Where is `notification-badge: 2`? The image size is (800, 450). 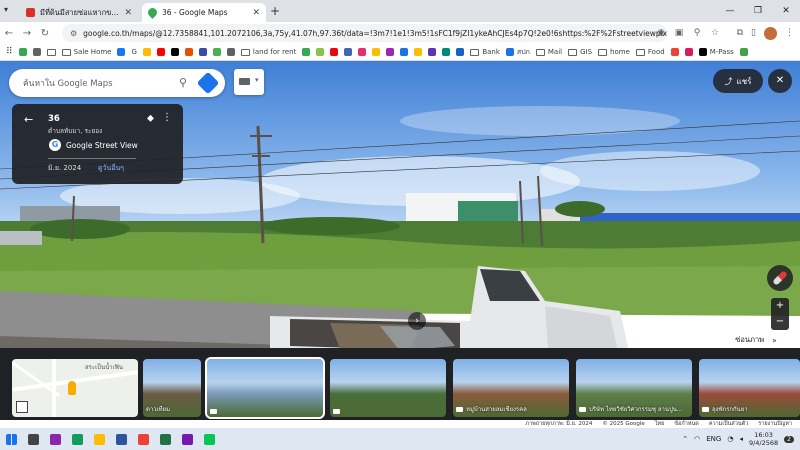 notification-badge: 2 is located at coordinates (789, 439).